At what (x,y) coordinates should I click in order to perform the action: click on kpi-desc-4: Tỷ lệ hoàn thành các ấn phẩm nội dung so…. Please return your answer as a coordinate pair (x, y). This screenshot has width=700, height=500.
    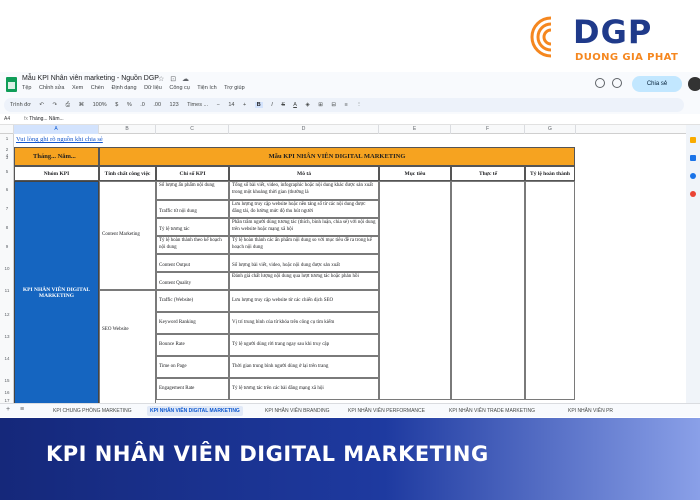
    Looking at the image, I should click on (304, 245).